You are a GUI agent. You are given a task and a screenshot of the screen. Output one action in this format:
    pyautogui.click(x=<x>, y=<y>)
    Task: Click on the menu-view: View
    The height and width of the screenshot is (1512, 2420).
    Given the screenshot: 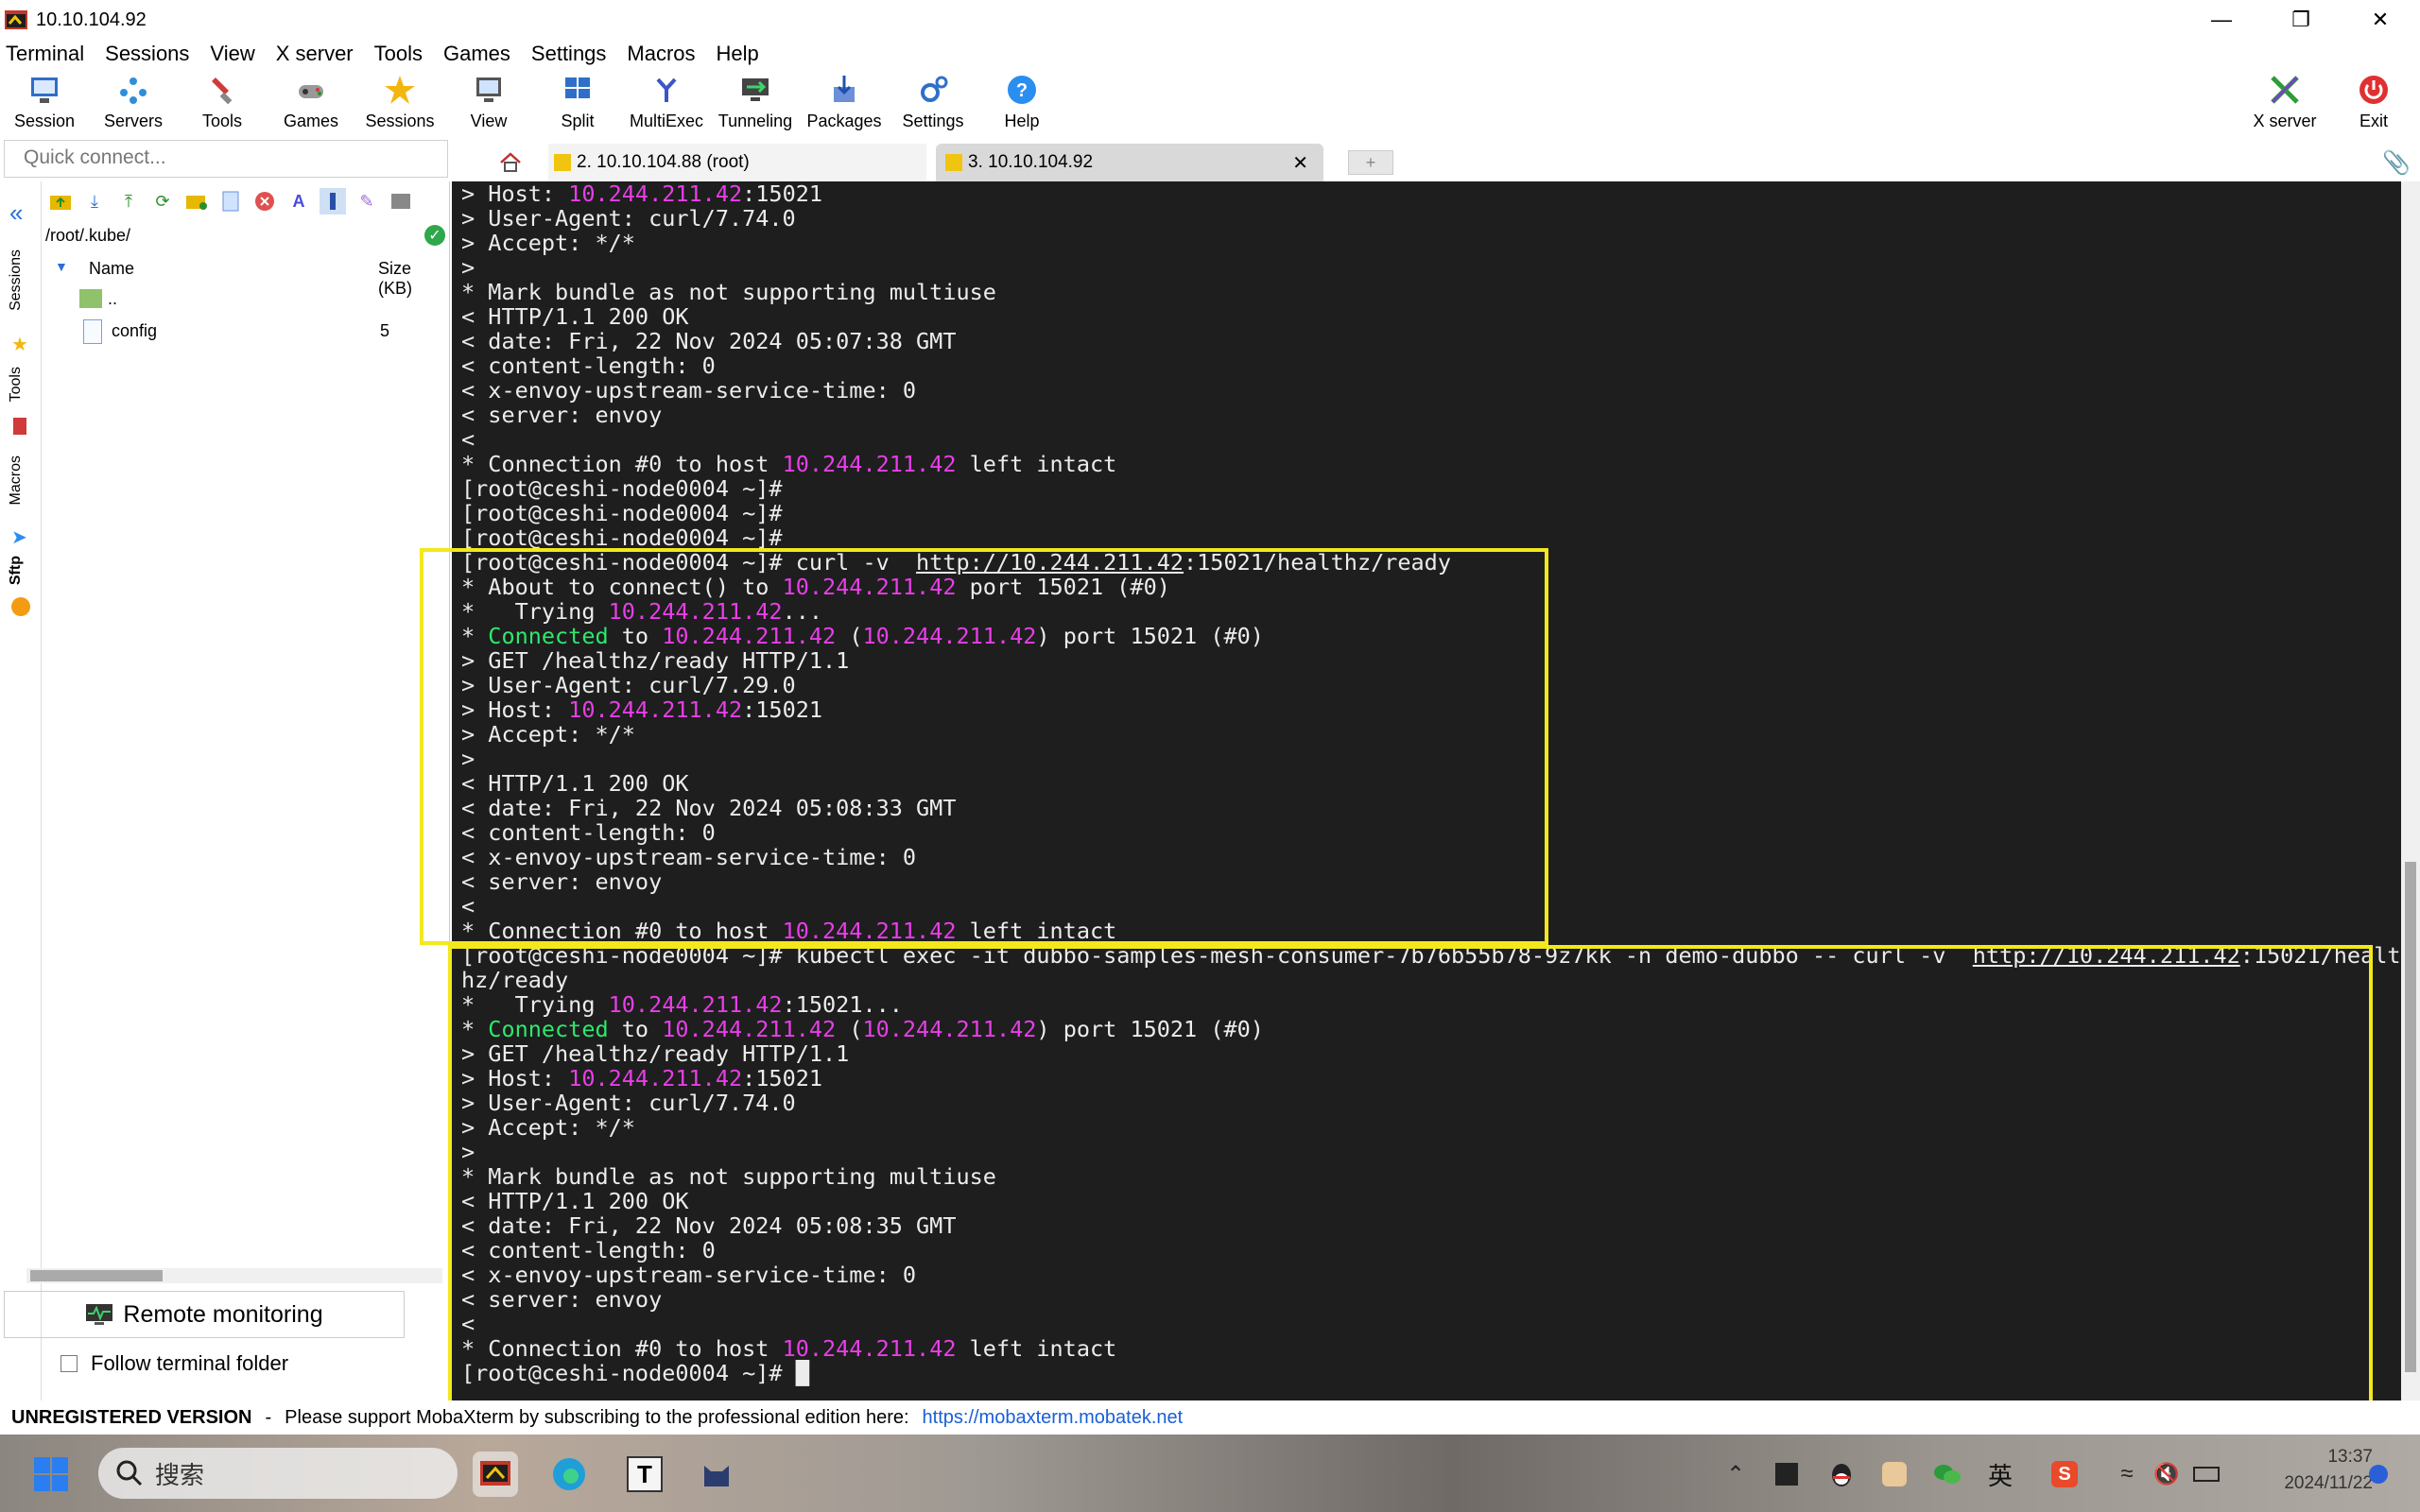 What is the action you would take?
    pyautogui.click(x=229, y=54)
    